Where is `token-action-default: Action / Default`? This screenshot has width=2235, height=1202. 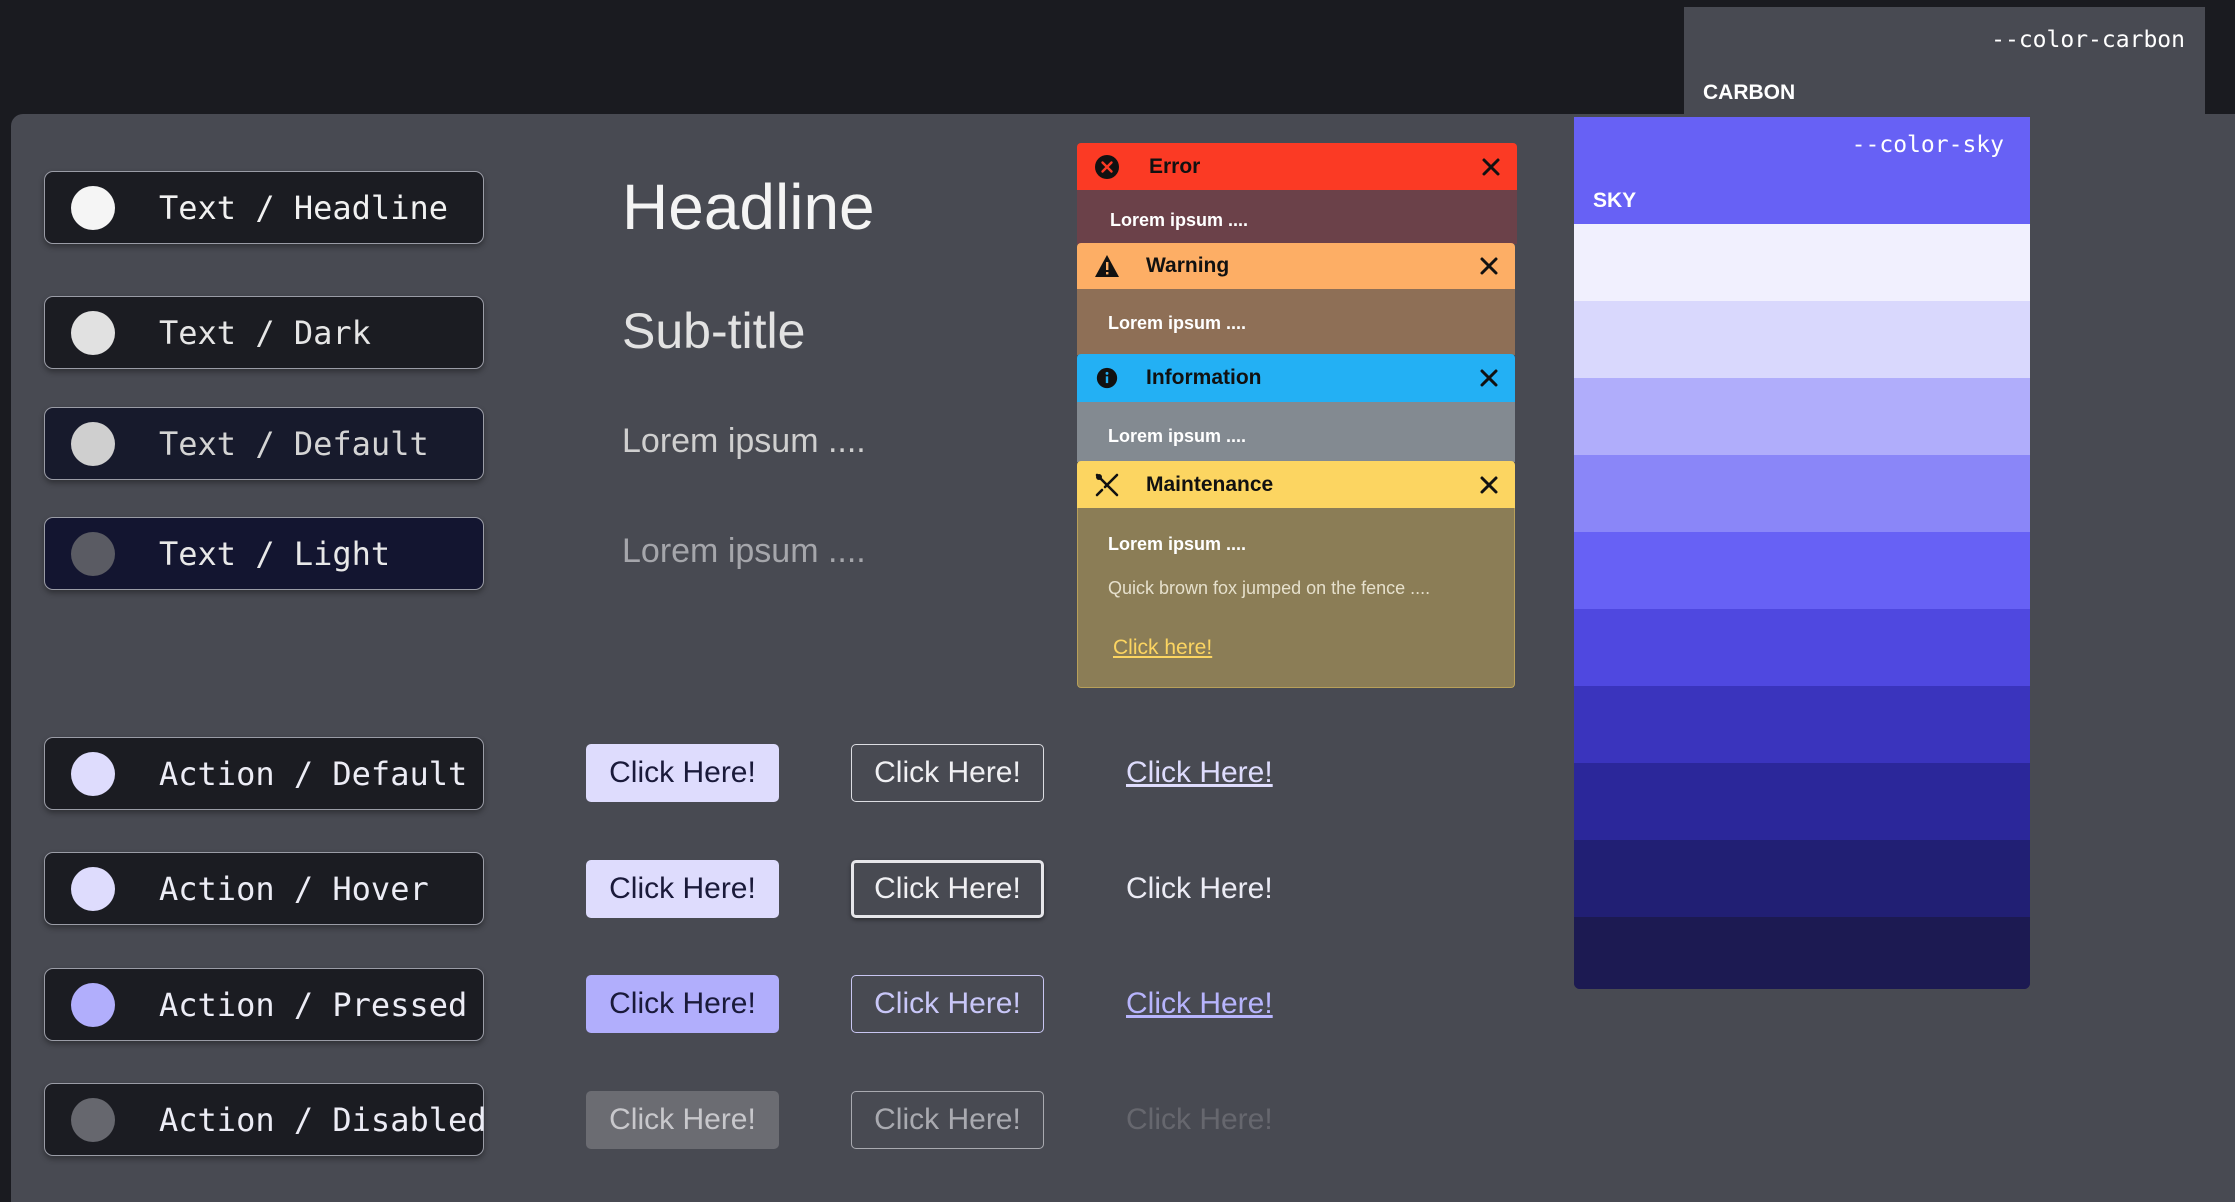 token-action-default: Action / Default is located at coordinates (264, 773).